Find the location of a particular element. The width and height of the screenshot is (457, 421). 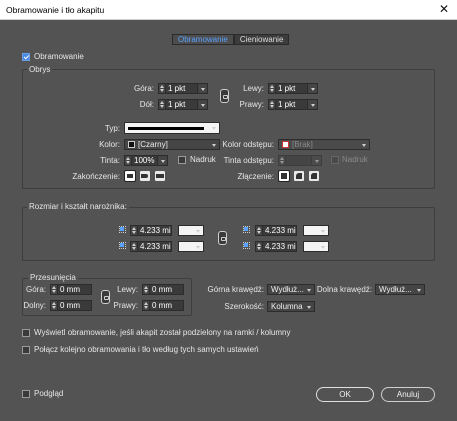

link-offsets-icon is located at coordinates (105, 297).